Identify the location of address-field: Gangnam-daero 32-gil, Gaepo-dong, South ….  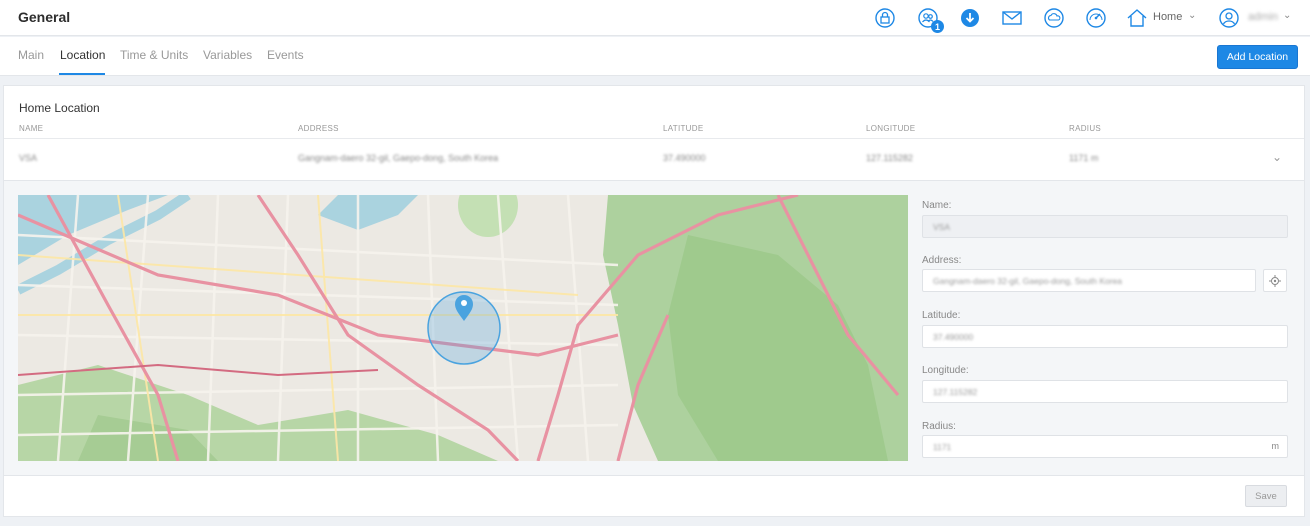
(1089, 280).